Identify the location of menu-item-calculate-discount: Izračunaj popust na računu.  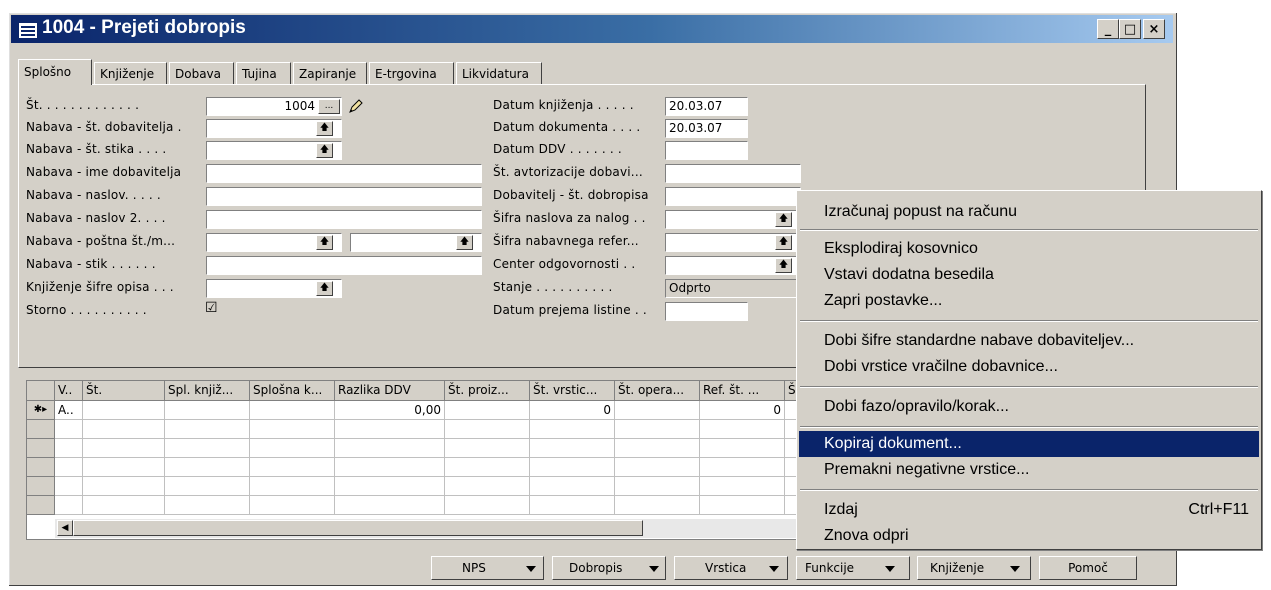
(1029, 212).